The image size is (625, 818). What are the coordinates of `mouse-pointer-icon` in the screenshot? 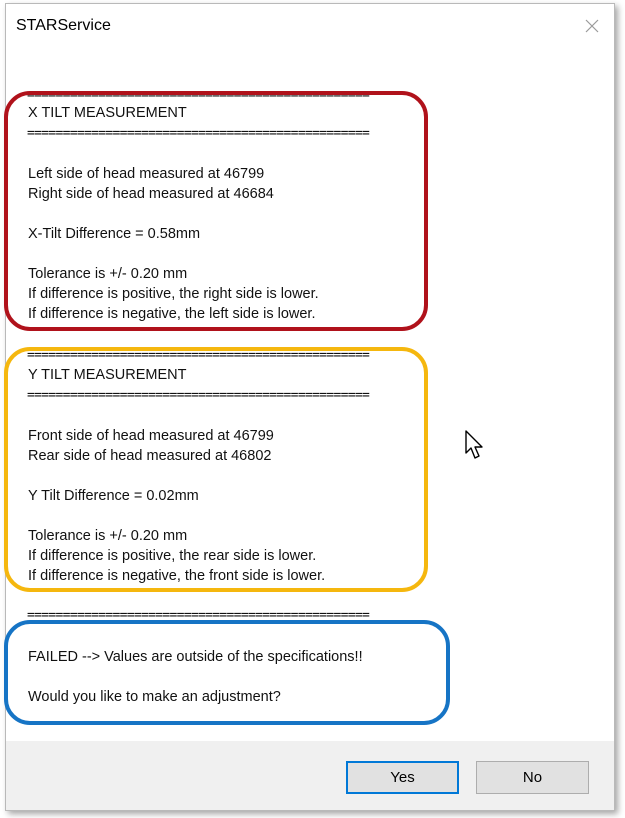 It's located at (474, 444).